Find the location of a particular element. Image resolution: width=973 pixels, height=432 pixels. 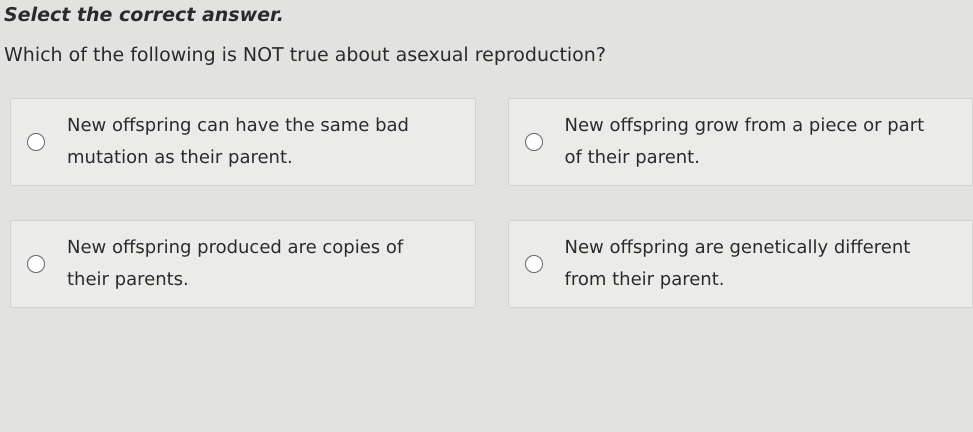

answer-option: New offspring can have the same bad mutation as their parent. is located at coordinates (243, 142).